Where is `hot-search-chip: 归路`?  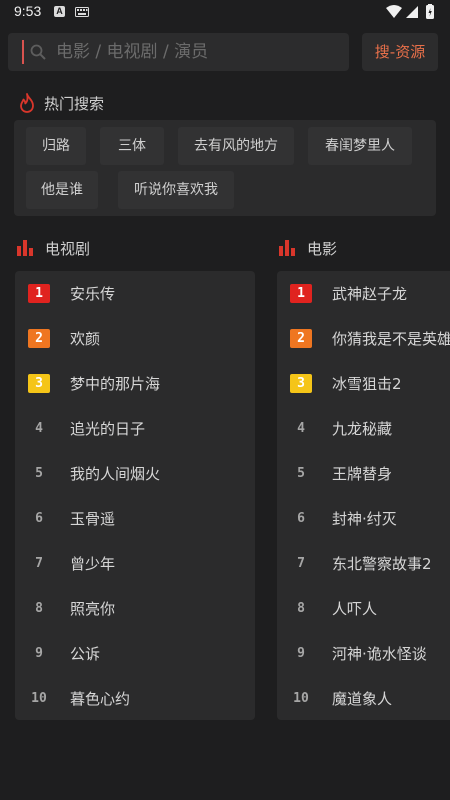 hot-search-chip: 归路 is located at coordinates (56, 146).